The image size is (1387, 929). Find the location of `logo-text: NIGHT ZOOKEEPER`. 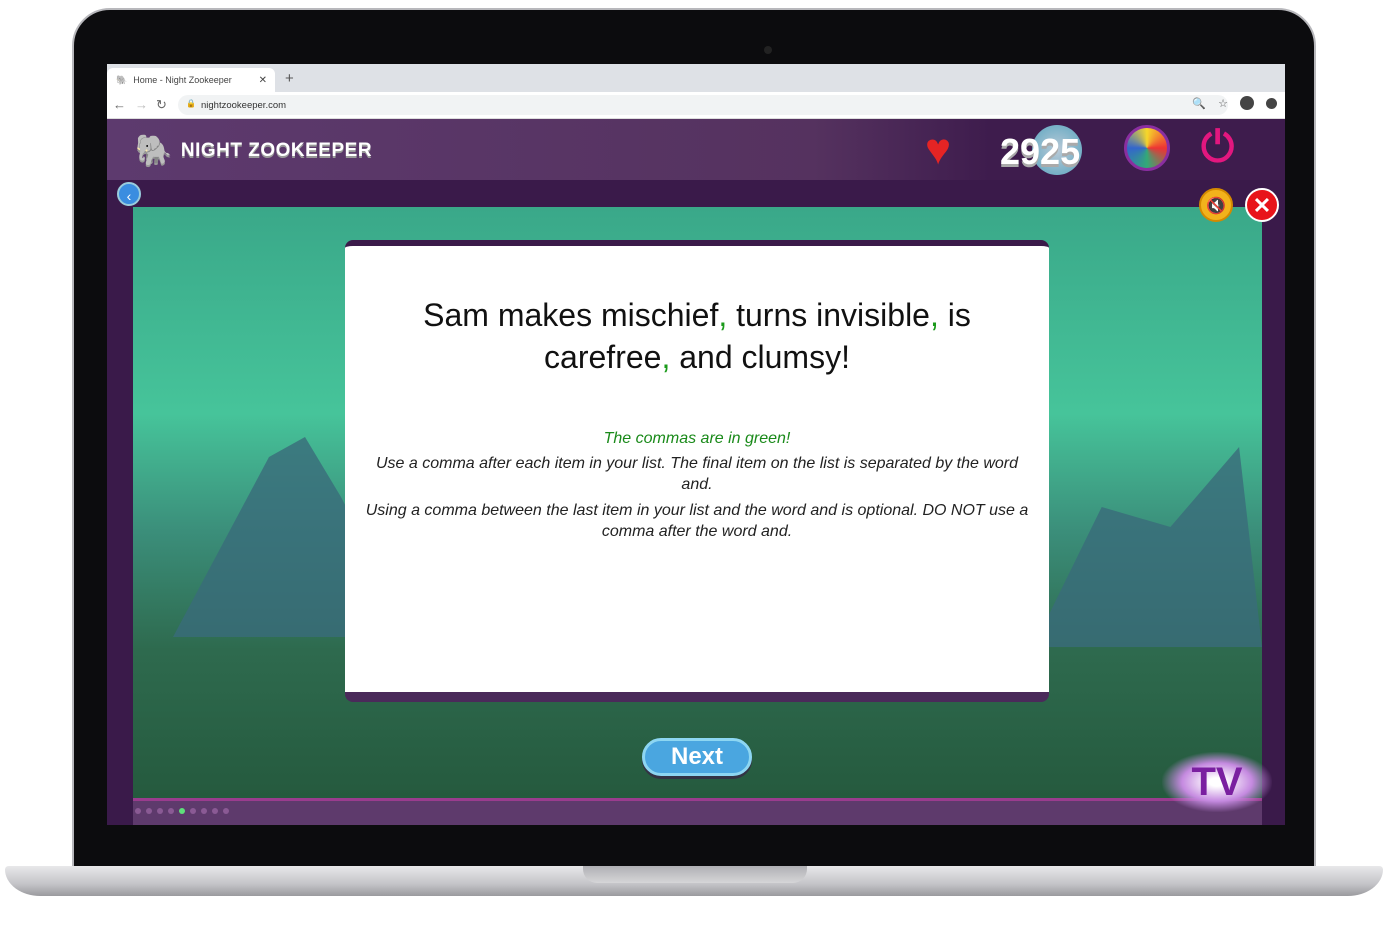

logo-text: NIGHT ZOOKEEPER is located at coordinates (276, 150).